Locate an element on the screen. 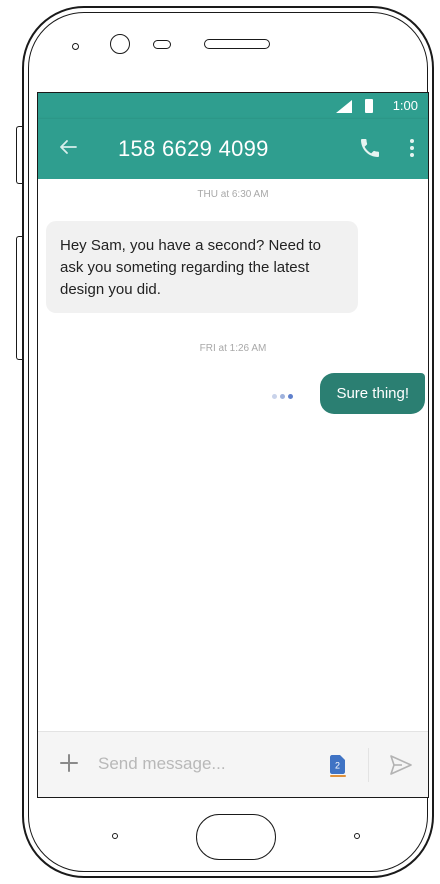 This screenshot has width=440, height=884. arrow-left-icon is located at coordinates (68, 147).